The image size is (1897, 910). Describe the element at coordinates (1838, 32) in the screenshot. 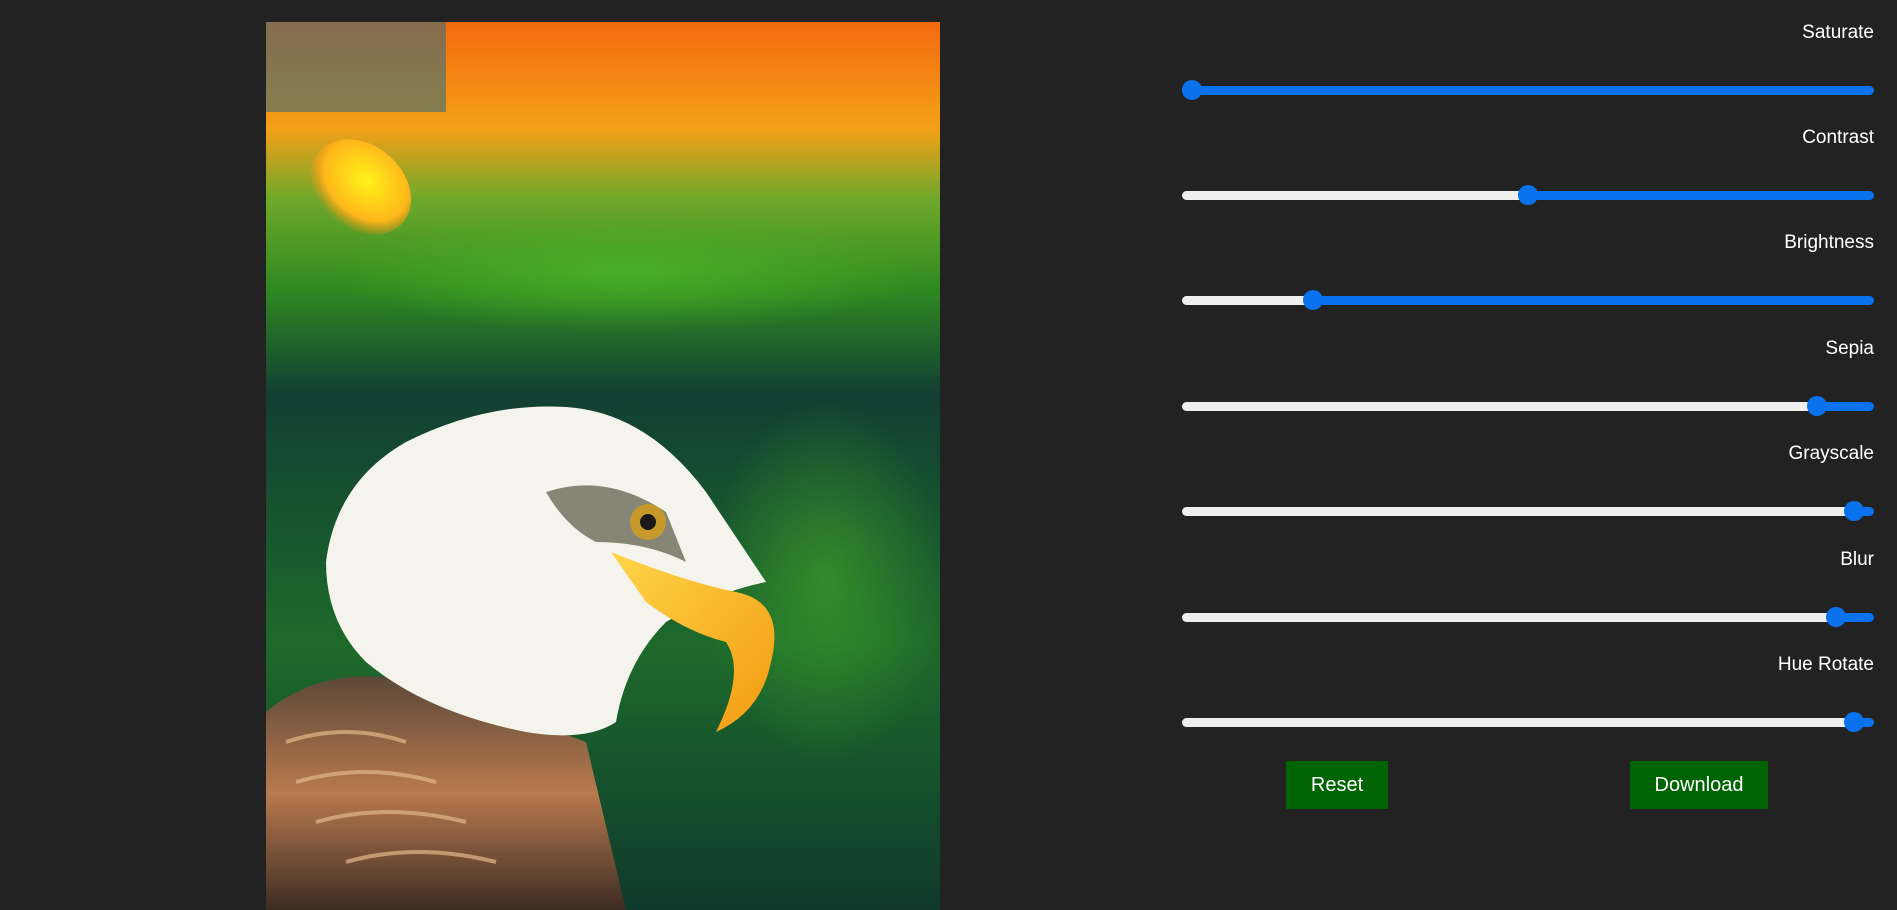

I see `saturate-label: Saturate` at that location.